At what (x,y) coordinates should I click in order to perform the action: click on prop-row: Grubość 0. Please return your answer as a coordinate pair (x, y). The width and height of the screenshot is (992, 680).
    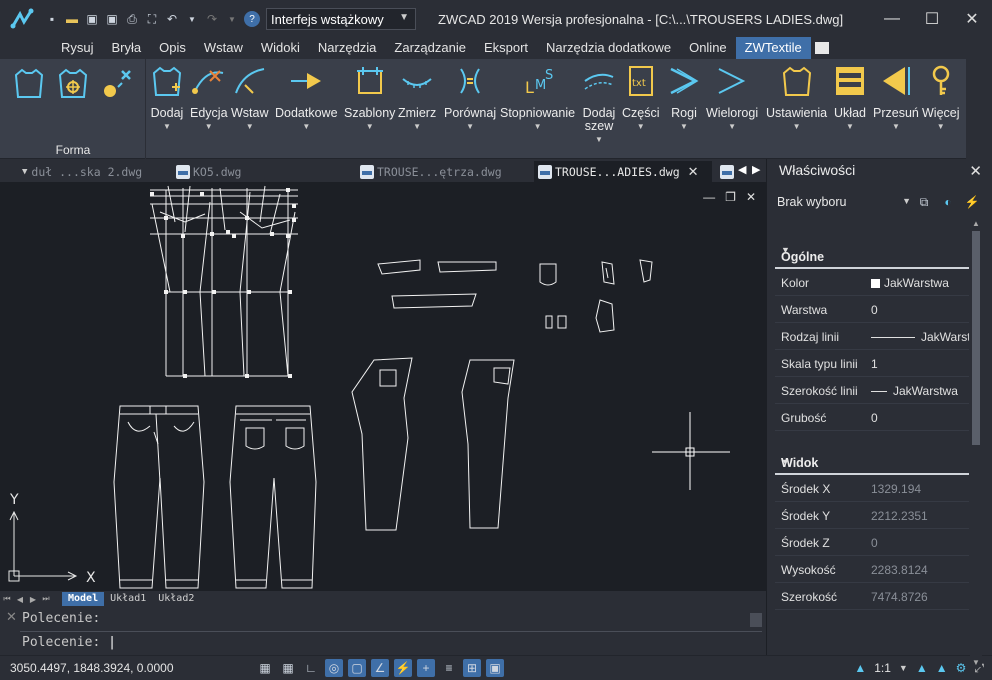
    Looking at the image, I should click on (872, 417).